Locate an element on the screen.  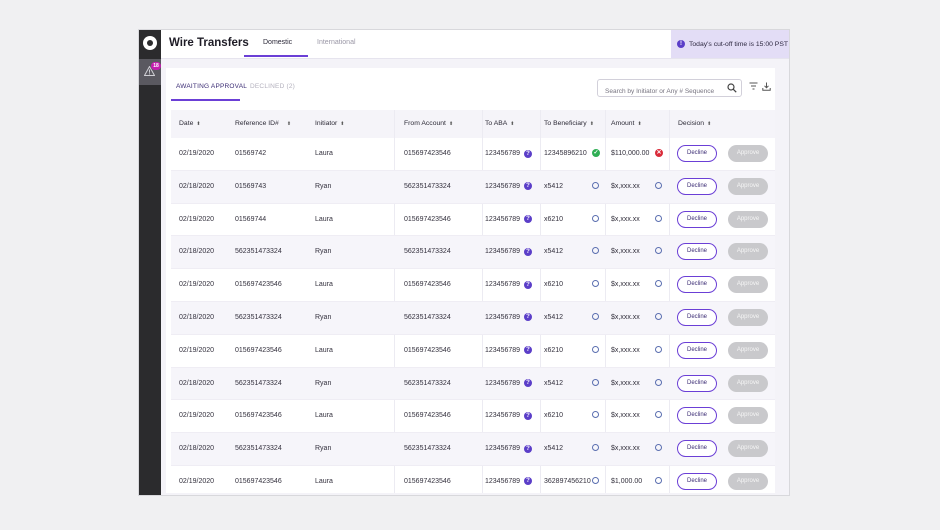
col-to-beneficiary: To Beneficiary ⬍ is located at coordinates (569, 124).